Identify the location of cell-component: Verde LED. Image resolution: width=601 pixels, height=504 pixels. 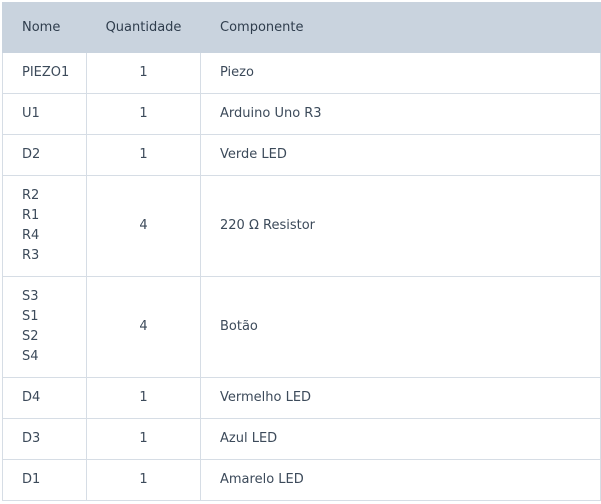
(400, 155).